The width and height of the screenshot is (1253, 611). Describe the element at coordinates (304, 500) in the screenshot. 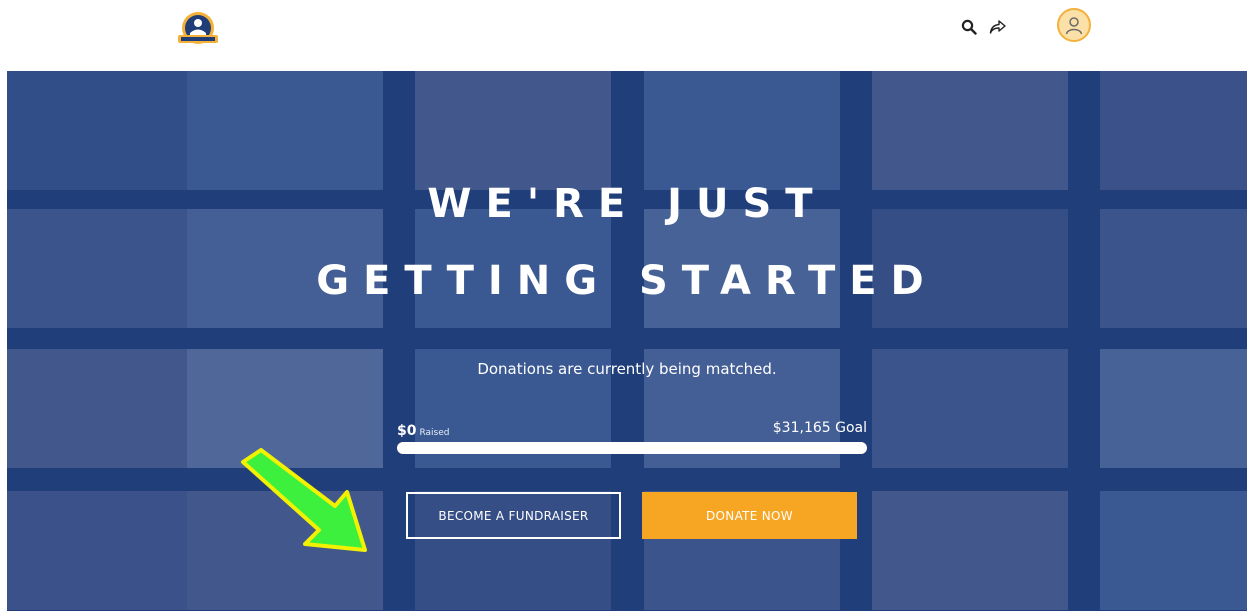

I see `annotation-arrow-icon` at that location.